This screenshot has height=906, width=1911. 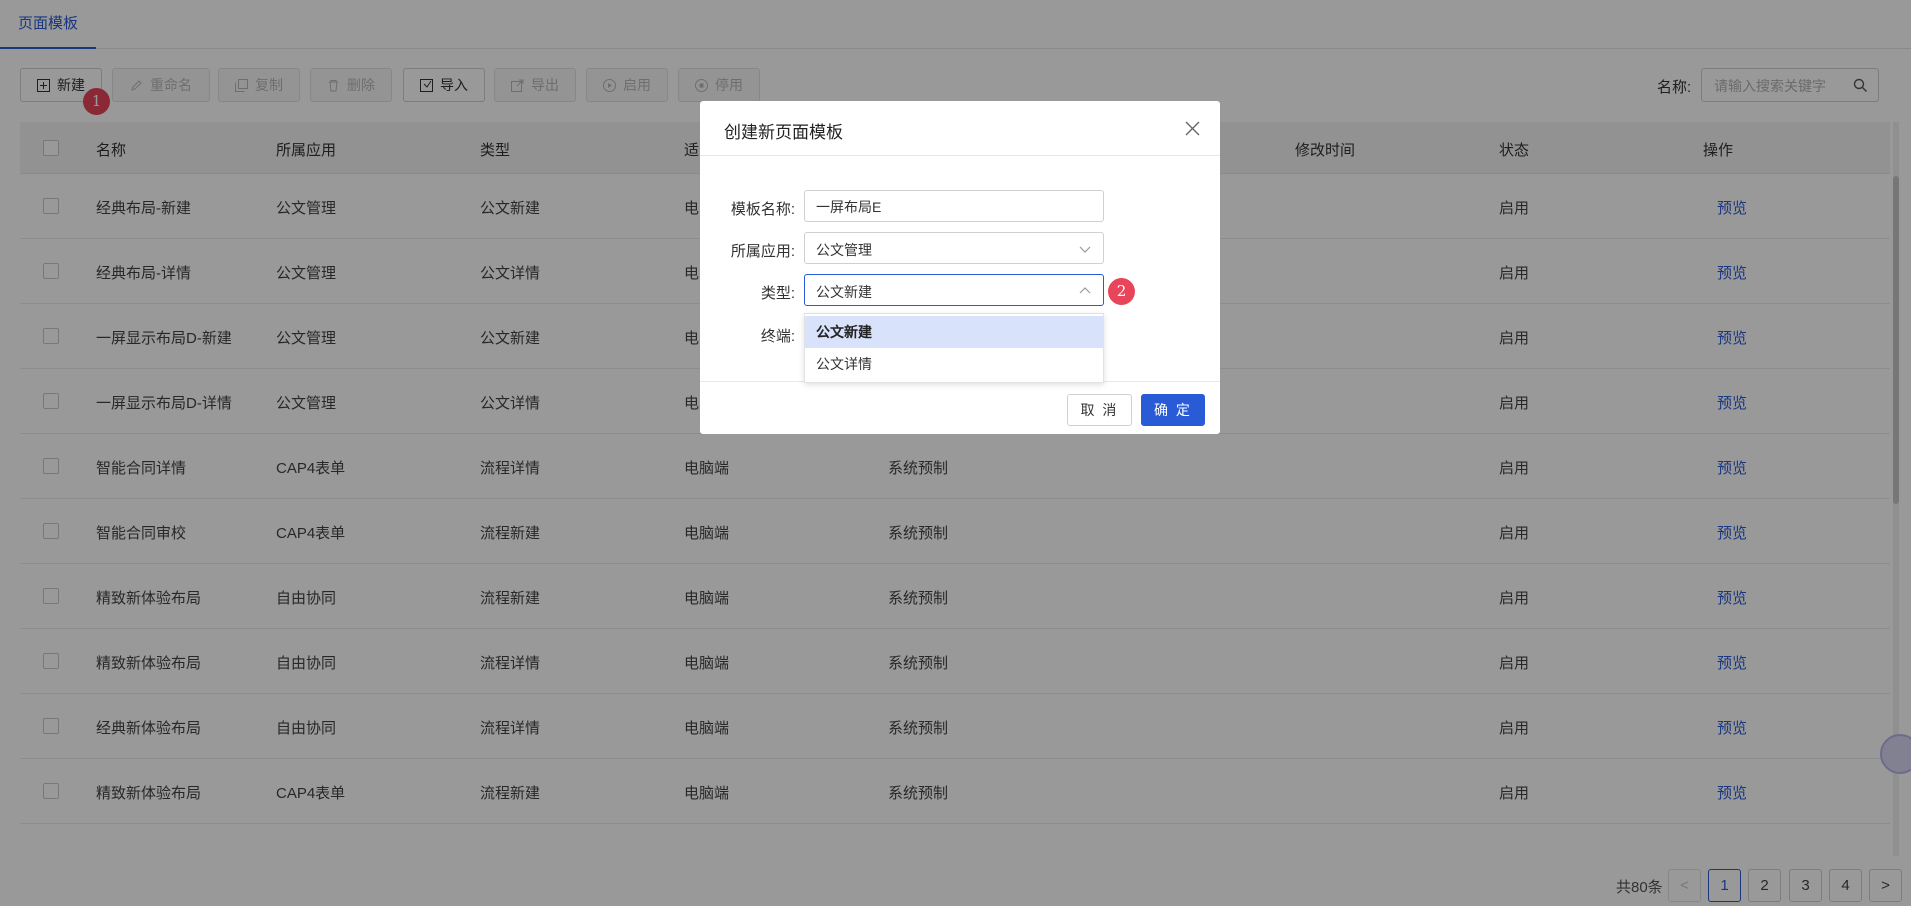 What do you see at coordinates (954, 364) in the screenshot?
I see `type-option-detail: 公文详情` at bounding box center [954, 364].